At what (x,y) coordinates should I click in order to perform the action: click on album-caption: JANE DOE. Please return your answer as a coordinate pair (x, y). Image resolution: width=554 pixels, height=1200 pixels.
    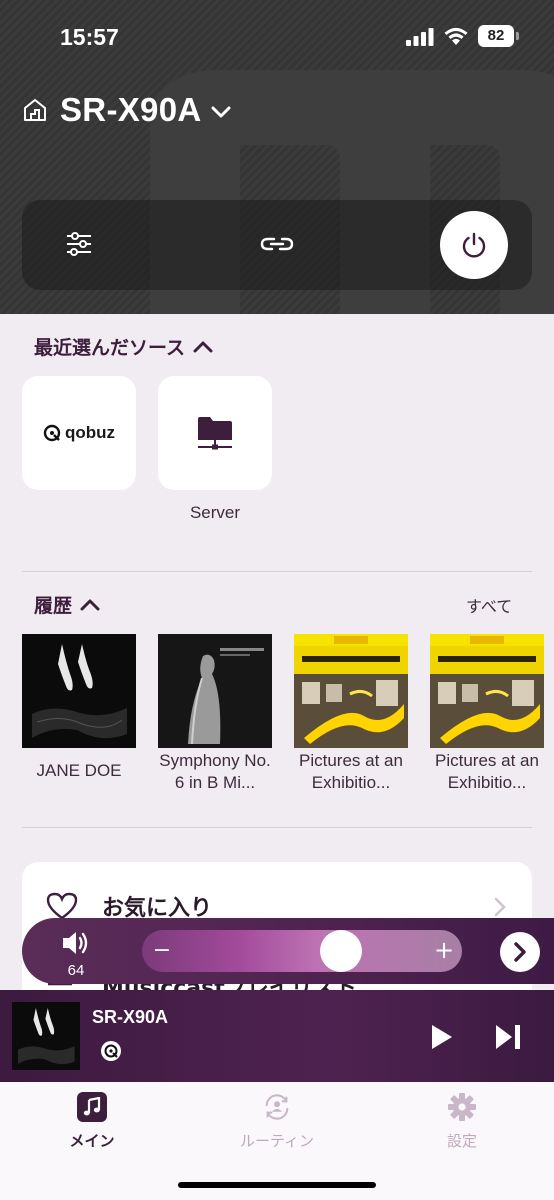
    Looking at the image, I should click on (79, 770).